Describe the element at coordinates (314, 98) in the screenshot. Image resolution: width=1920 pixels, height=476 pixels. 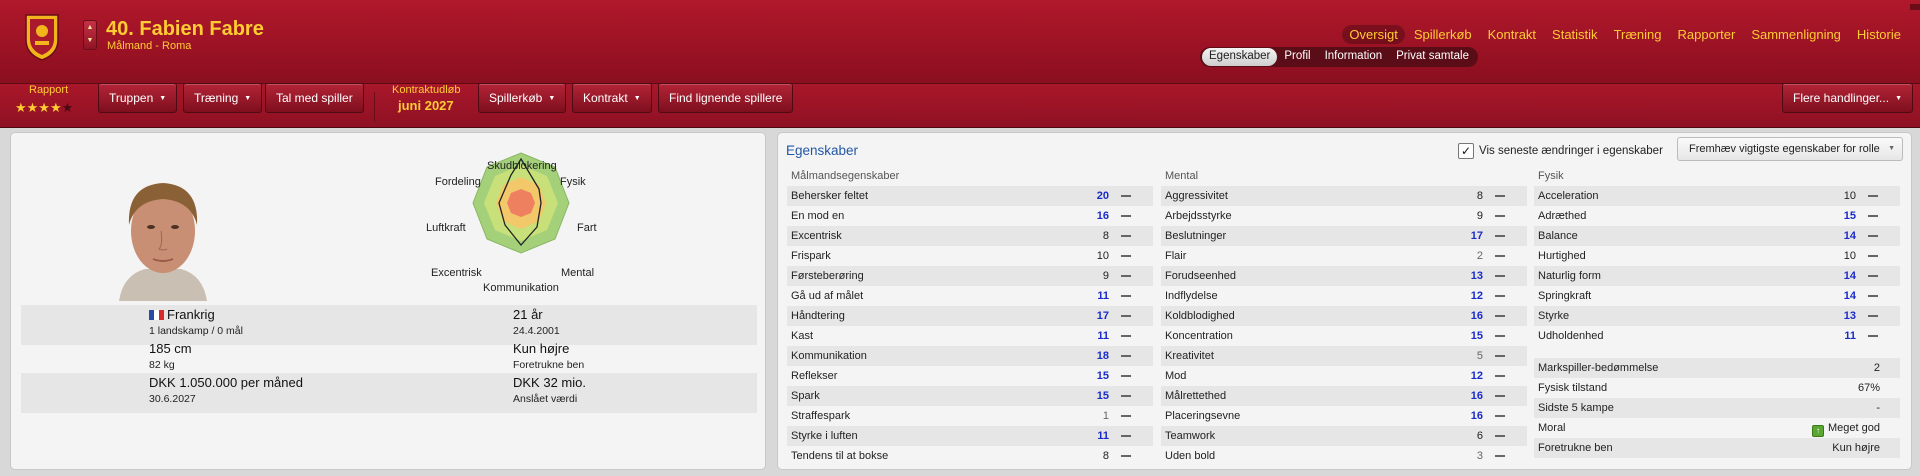
I see `tal-med-spiller-button: Tal med spiller` at that location.